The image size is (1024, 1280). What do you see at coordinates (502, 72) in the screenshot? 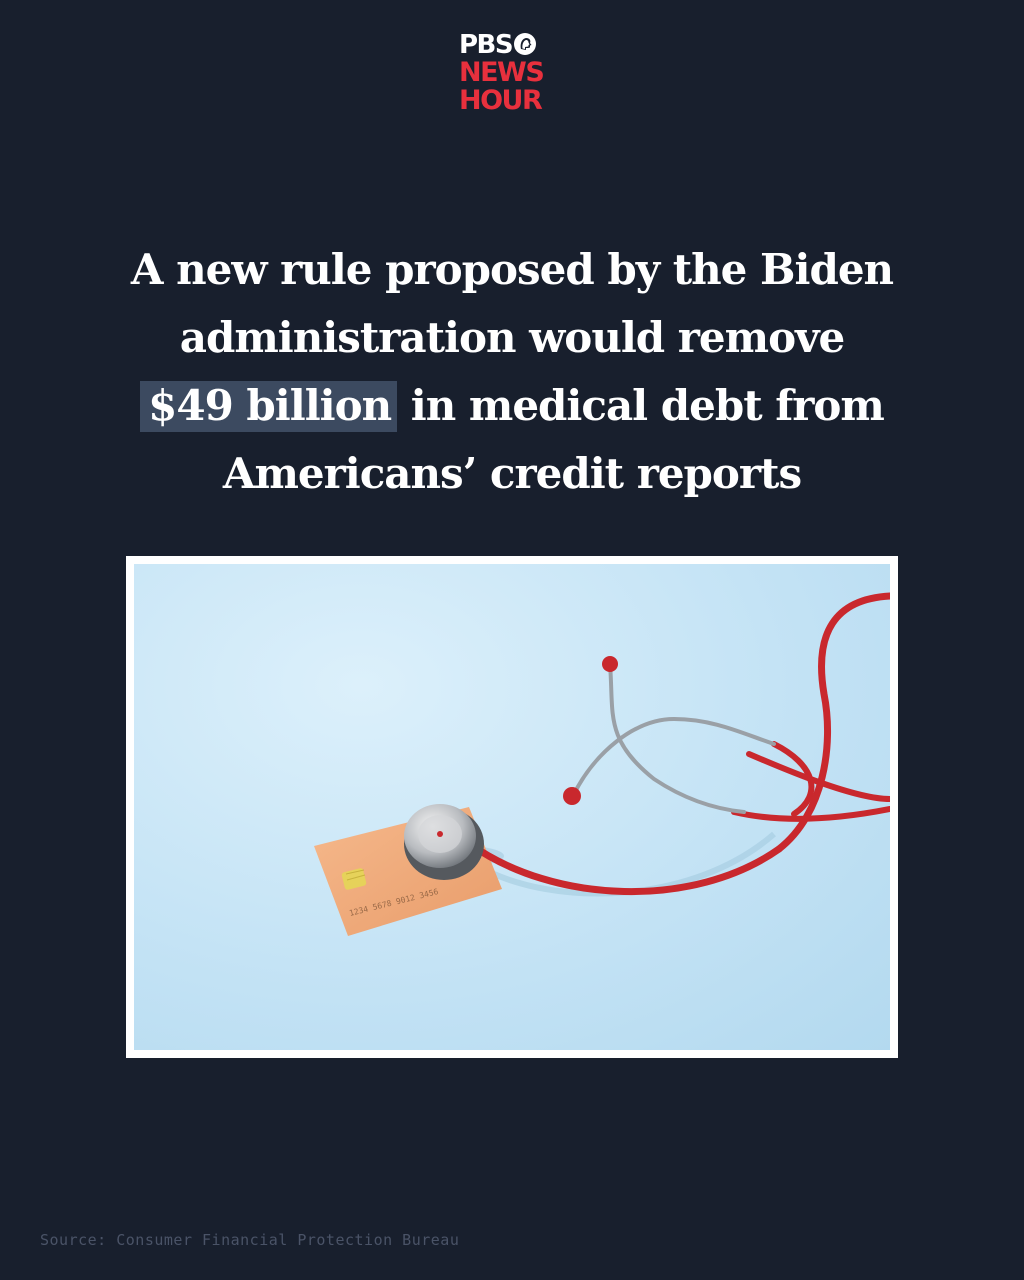
I see `logo-news-text: NEWS` at bounding box center [502, 72].